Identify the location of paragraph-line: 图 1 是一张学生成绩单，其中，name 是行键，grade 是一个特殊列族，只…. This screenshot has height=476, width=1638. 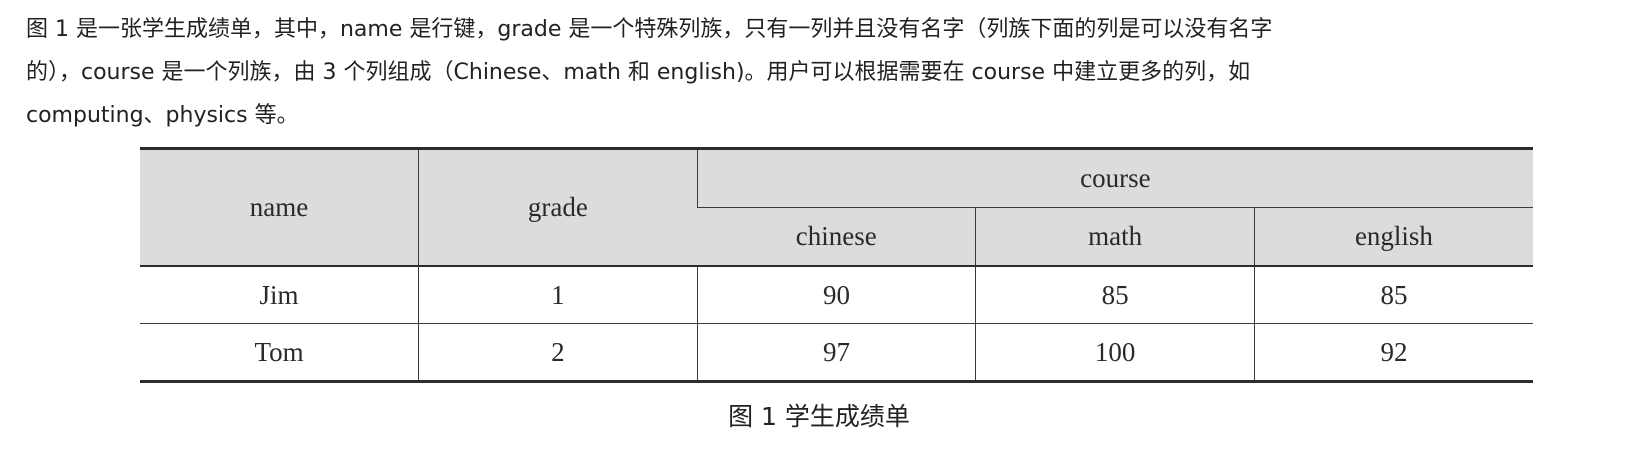
(649, 29).